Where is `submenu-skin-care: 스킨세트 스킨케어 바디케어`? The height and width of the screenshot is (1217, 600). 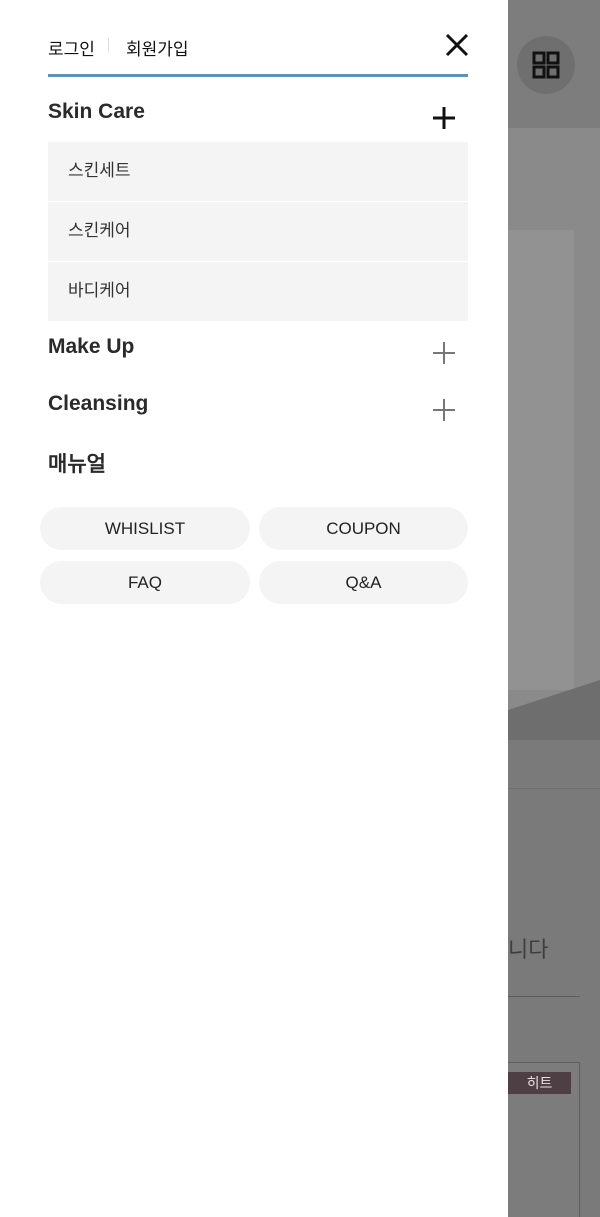
submenu-skin-care: 스킨세트 스킨케어 바디케어 is located at coordinates (258, 232).